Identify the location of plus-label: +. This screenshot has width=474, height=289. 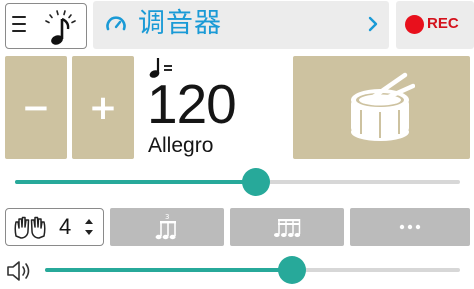
(103, 107).